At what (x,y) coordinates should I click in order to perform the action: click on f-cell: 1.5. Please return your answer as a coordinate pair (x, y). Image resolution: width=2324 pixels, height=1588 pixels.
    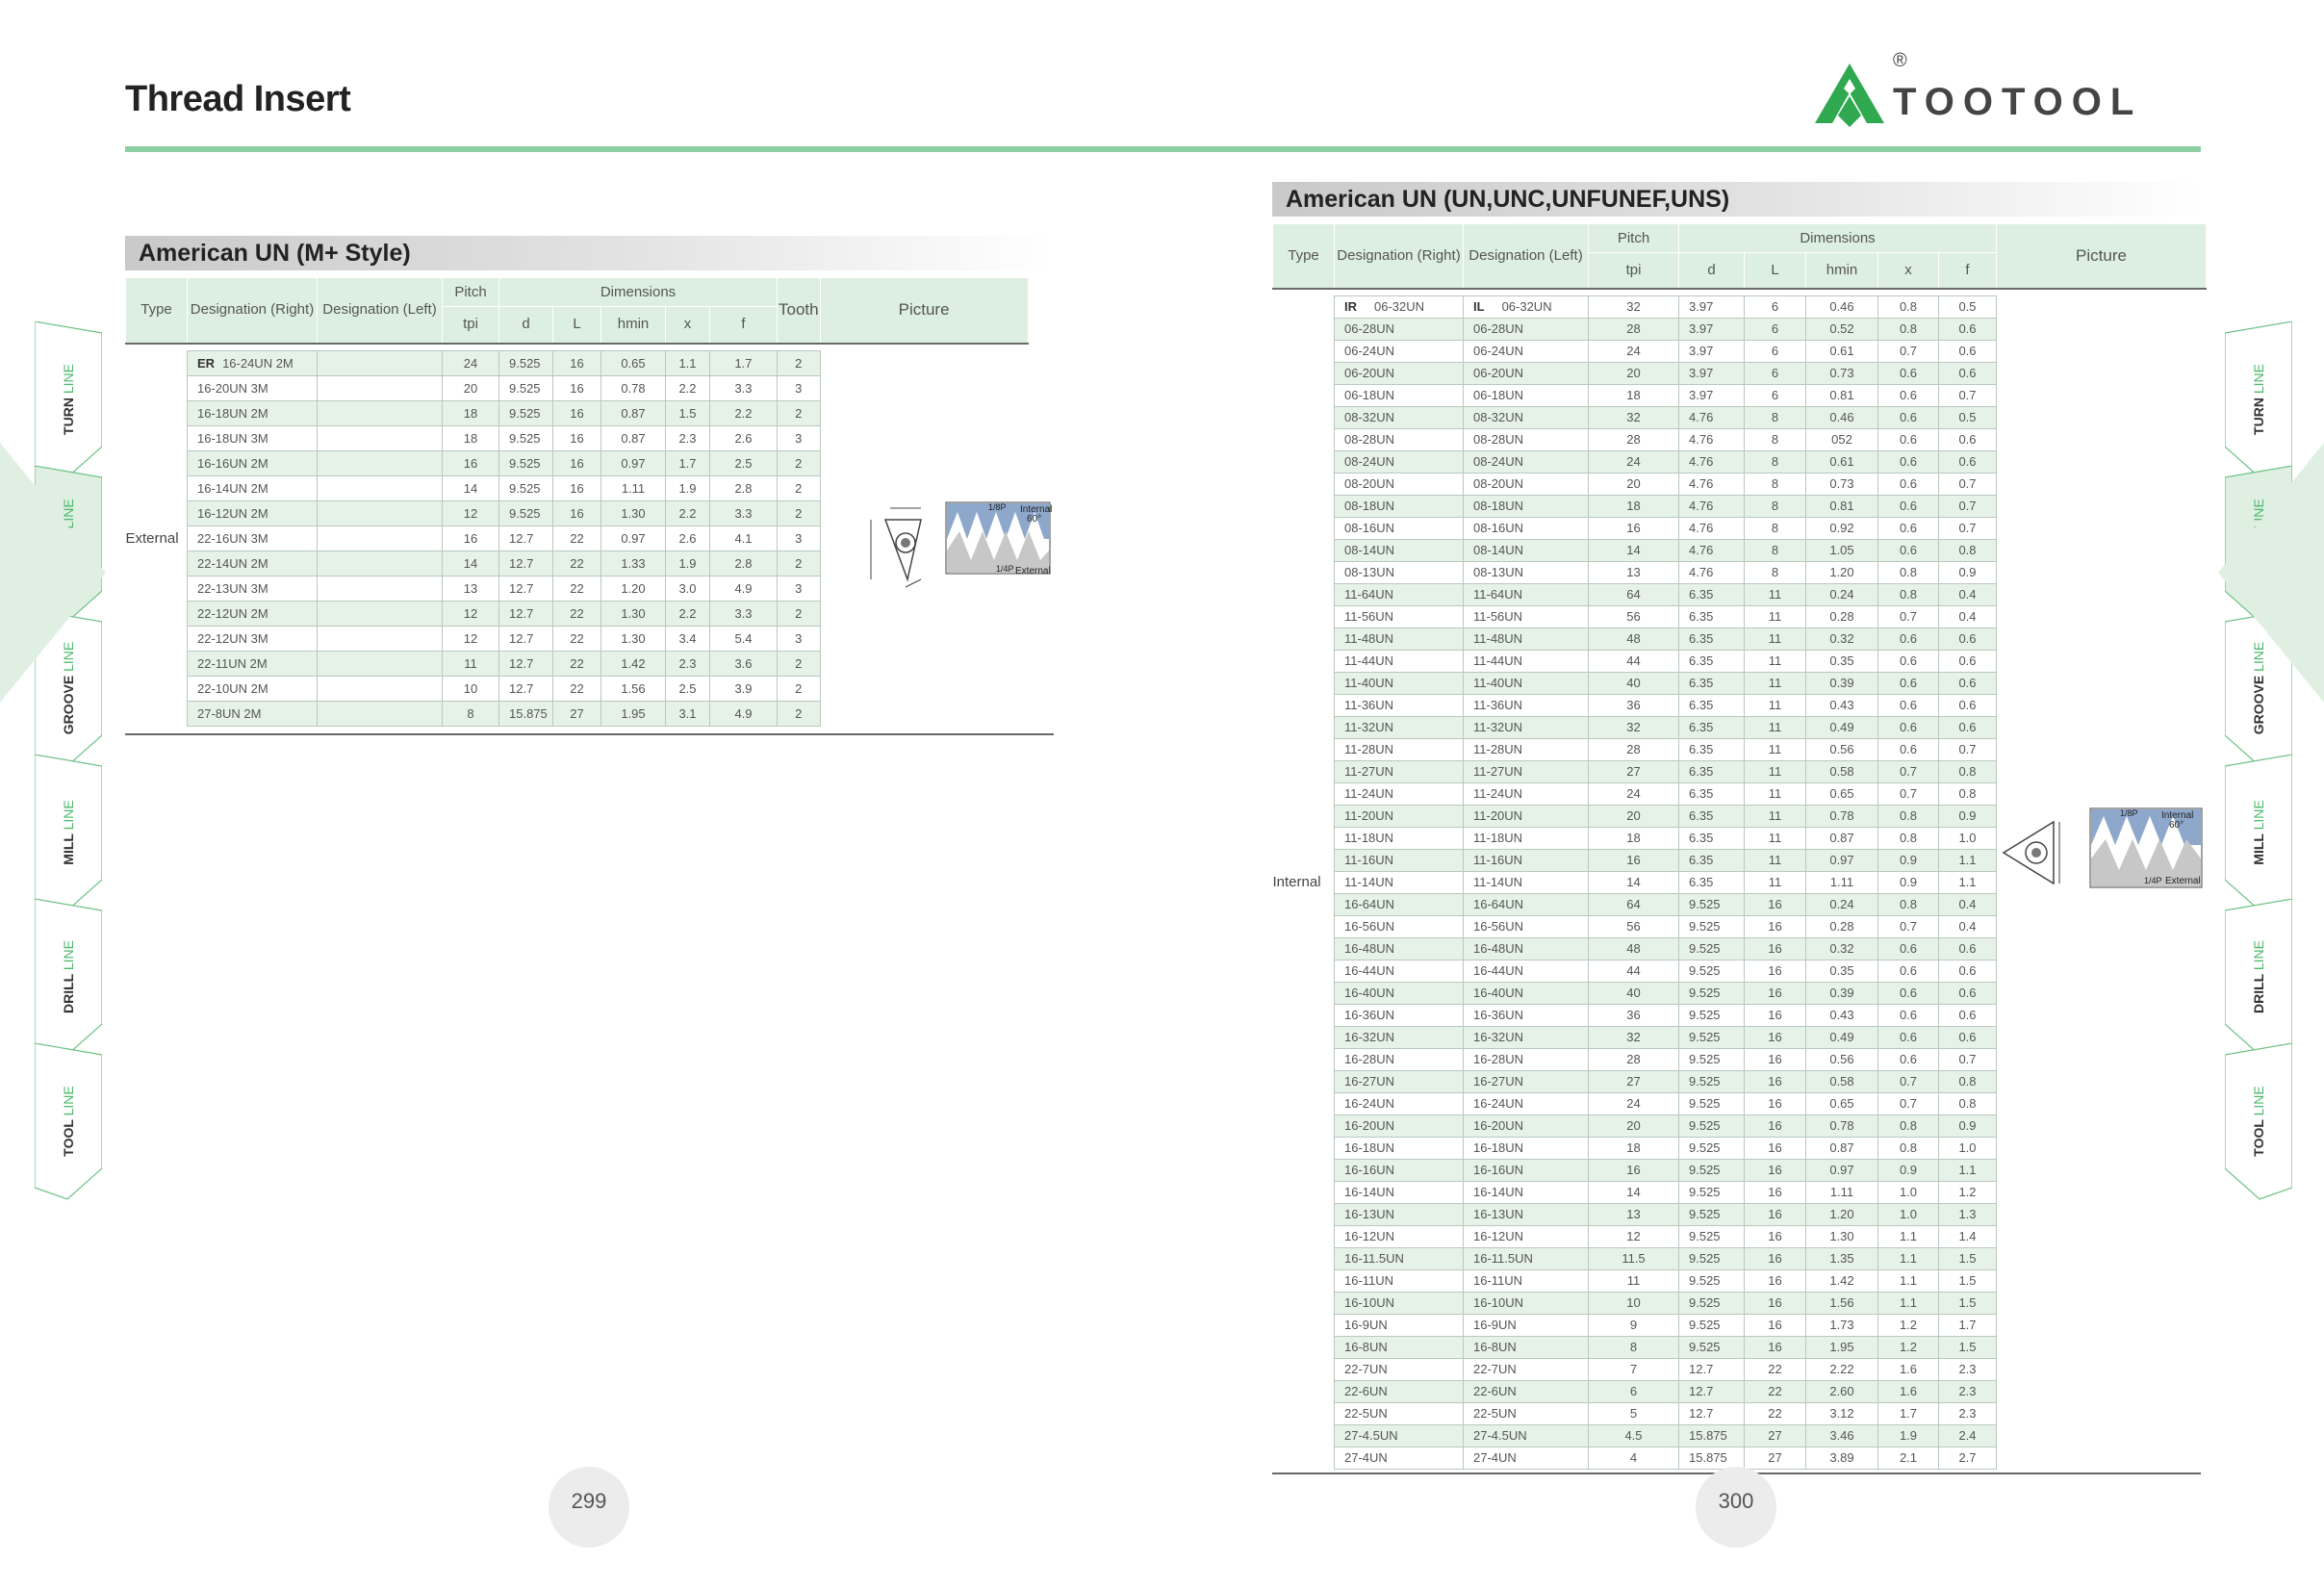
    Looking at the image, I should click on (1968, 1347).